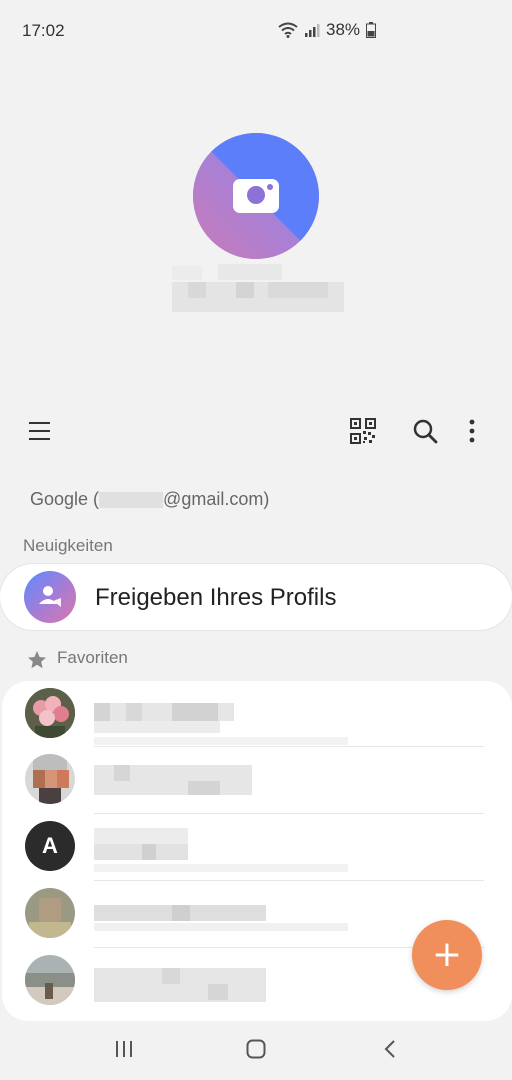  I want to click on share-profile-label: Freigeben Ihres Profils, so click(216, 597).